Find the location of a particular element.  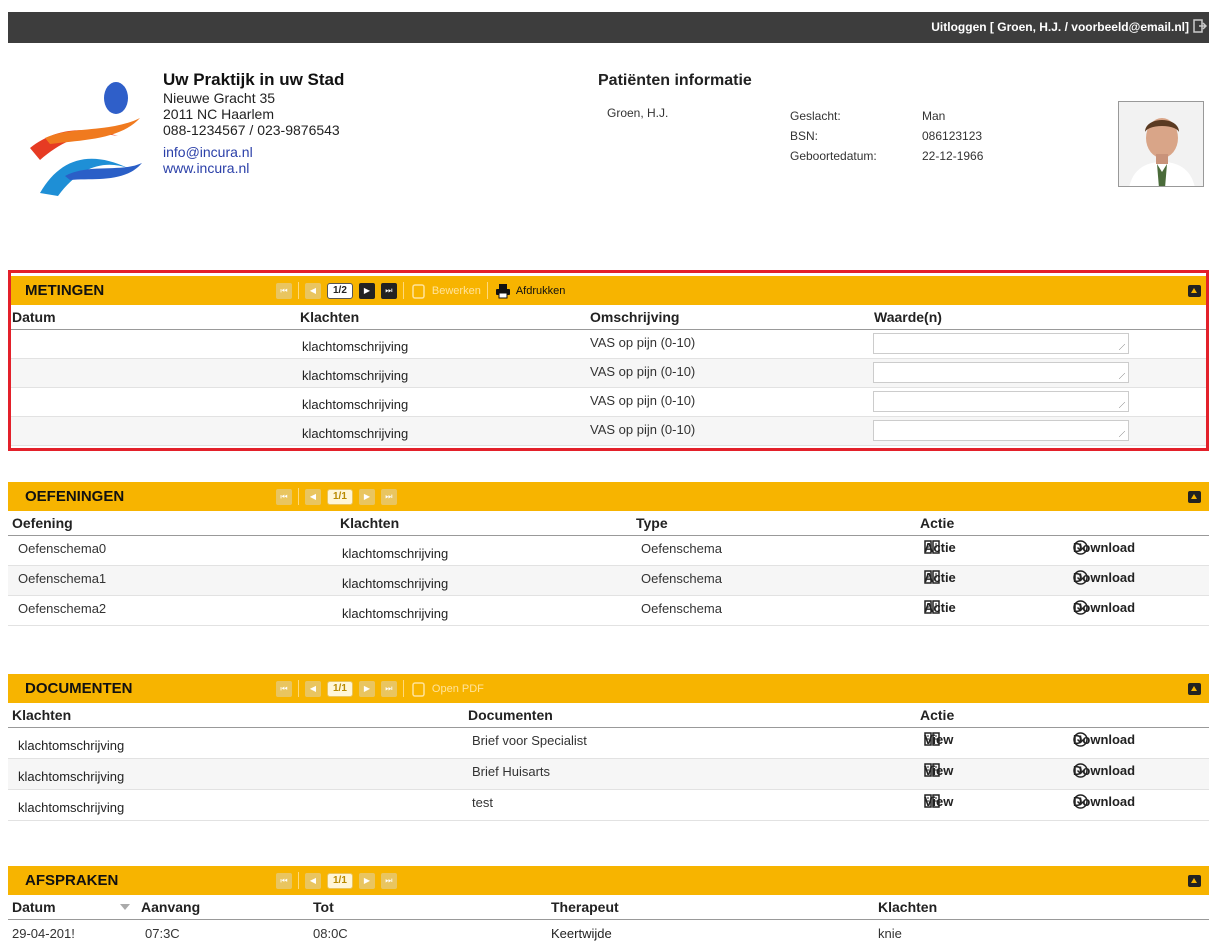

page-indicator: 1/1 is located at coordinates (340, 688).